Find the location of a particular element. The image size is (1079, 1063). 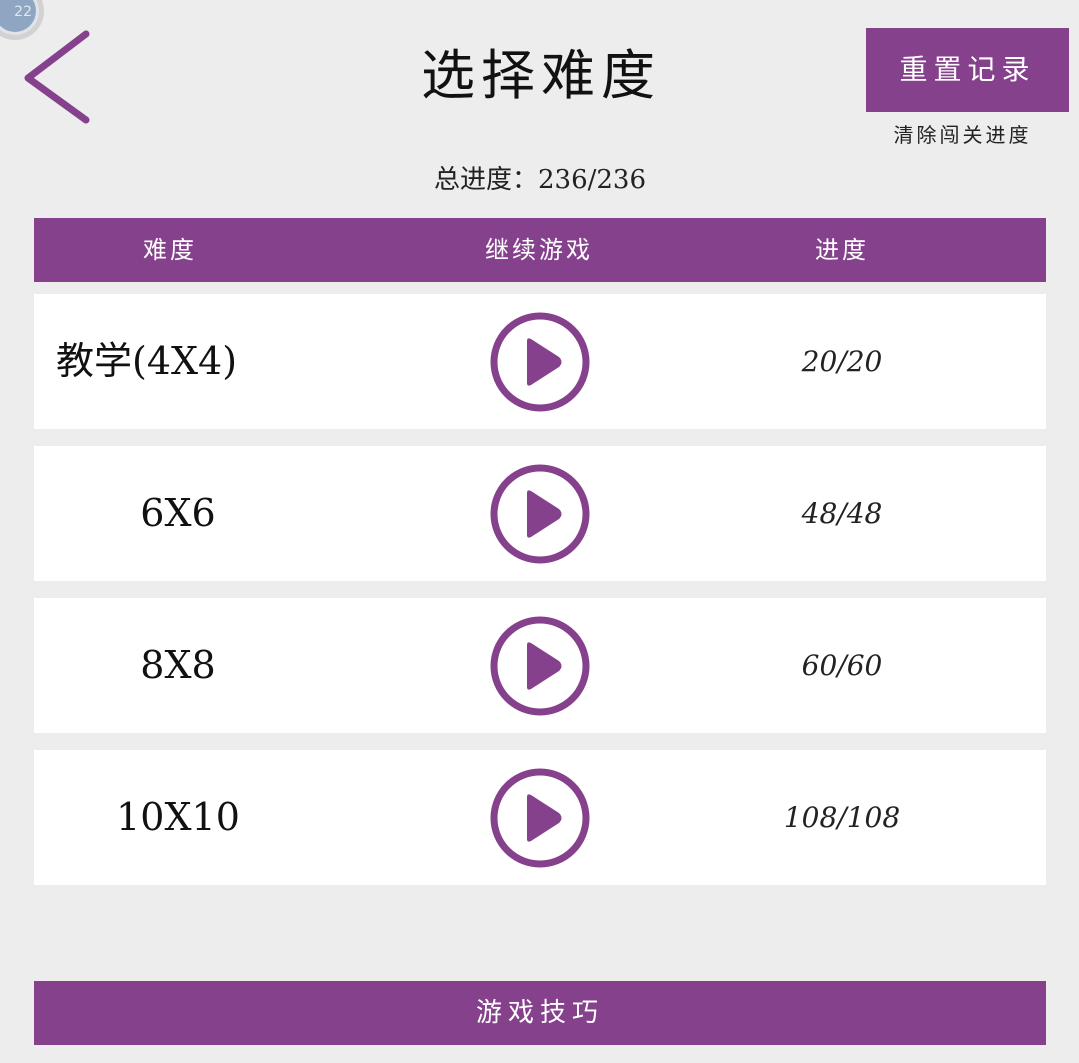

difficulty-label: 教学(4X4) is located at coordinates (147, 361).